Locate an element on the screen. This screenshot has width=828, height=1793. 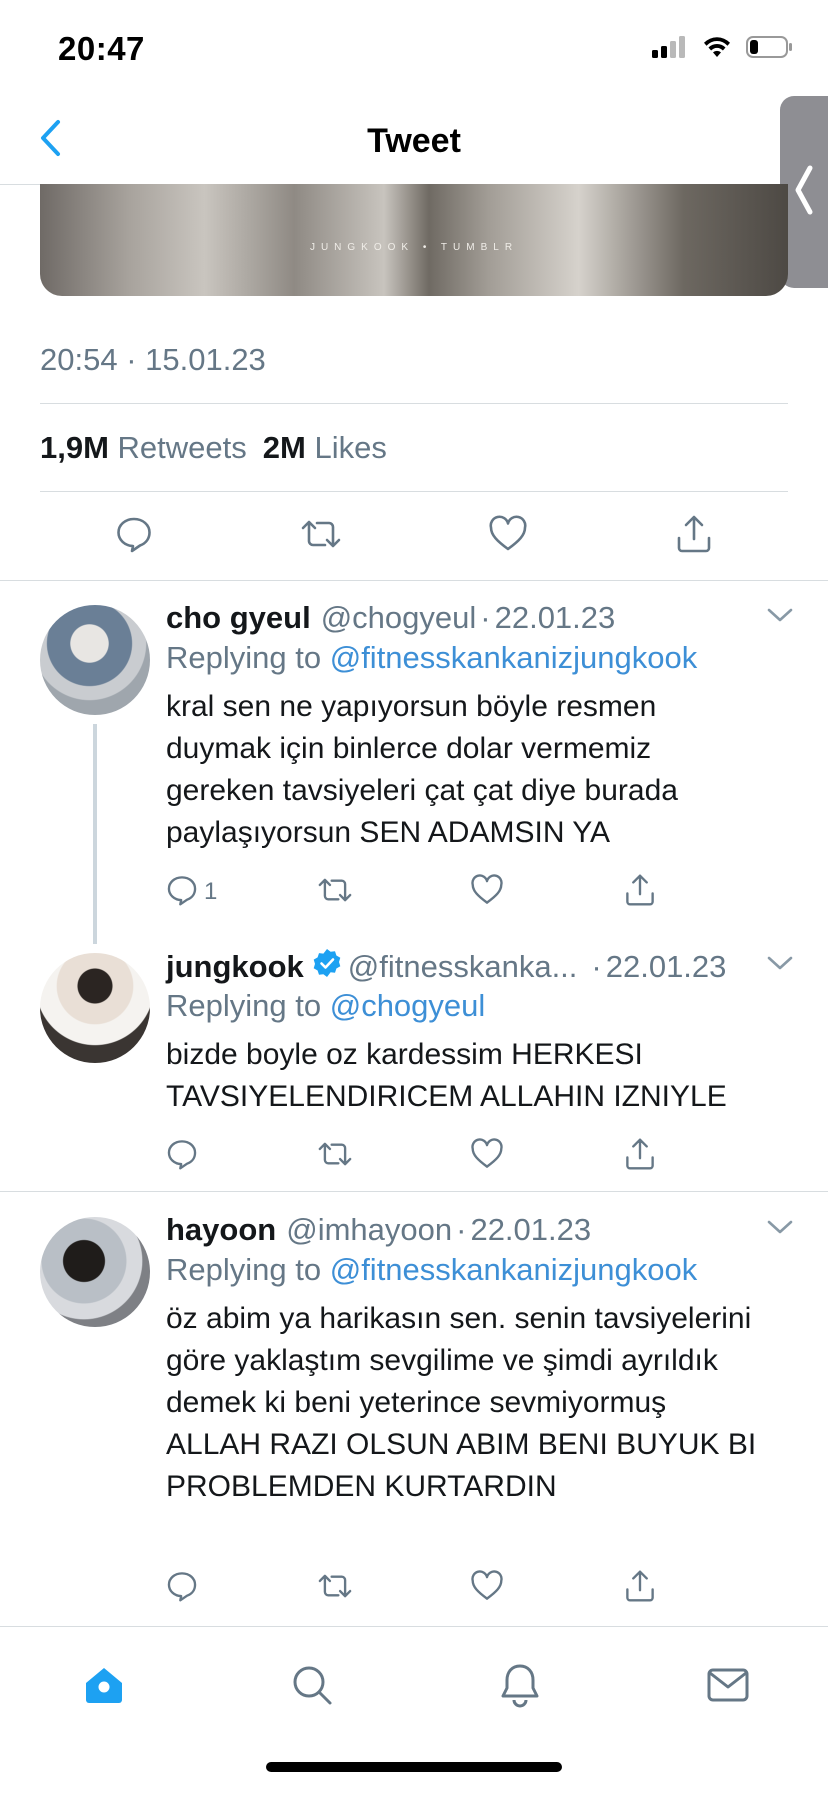
tweet-stats: 1,9M Retweets 2M Likes is located at coordinates (213, 448).